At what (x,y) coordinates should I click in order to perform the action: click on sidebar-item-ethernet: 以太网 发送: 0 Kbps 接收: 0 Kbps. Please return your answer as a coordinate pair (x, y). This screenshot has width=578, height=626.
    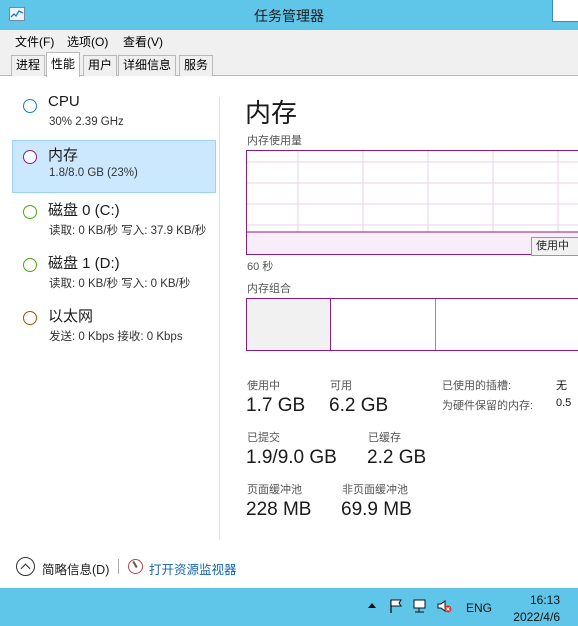
    Looking at the image, I should click on (114, 327).